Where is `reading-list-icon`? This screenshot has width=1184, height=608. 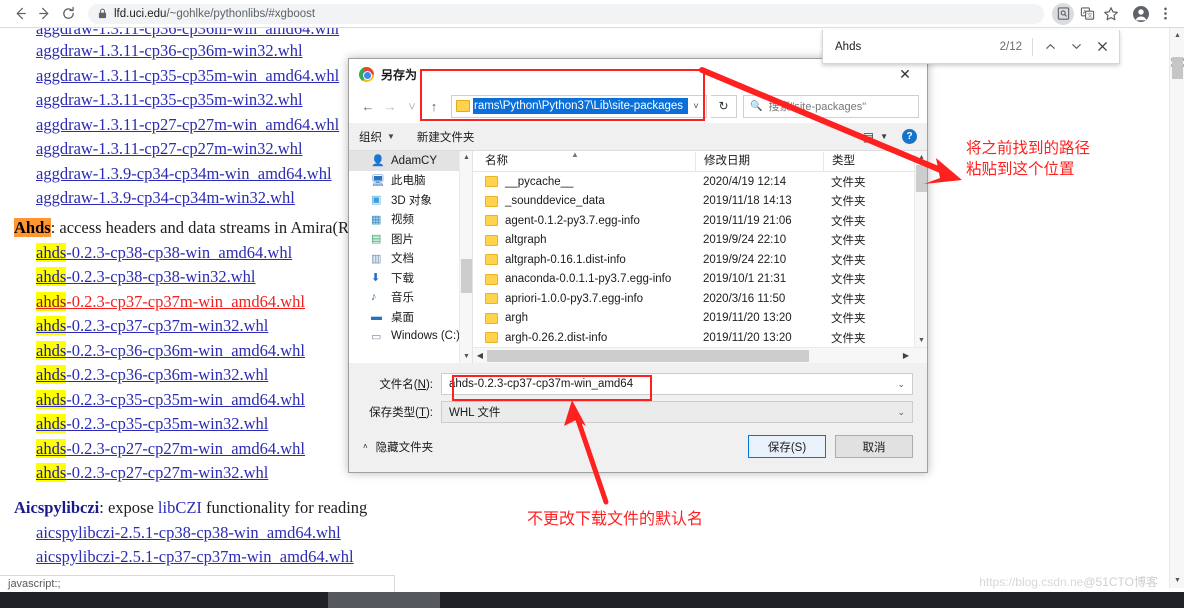
reading-list-icon is located at coordinates (1063, 13).